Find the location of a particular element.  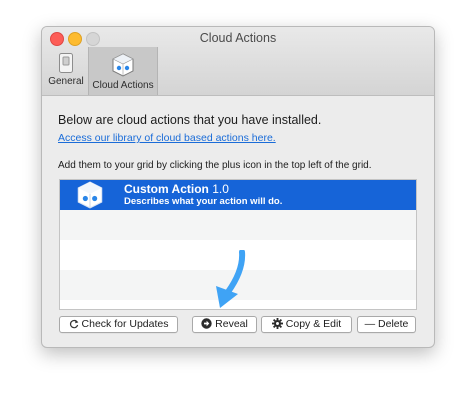

tab-general-label: General is located at coordinates (66, 81).